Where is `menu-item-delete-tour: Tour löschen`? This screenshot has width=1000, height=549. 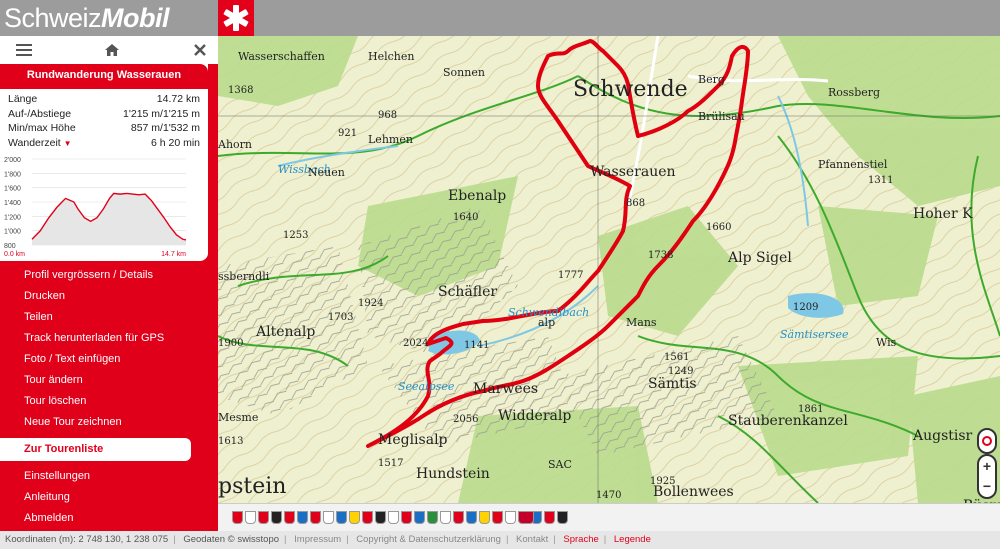
menu-item-delete-tour: Tour löschen is located at coordinates (109, 401).